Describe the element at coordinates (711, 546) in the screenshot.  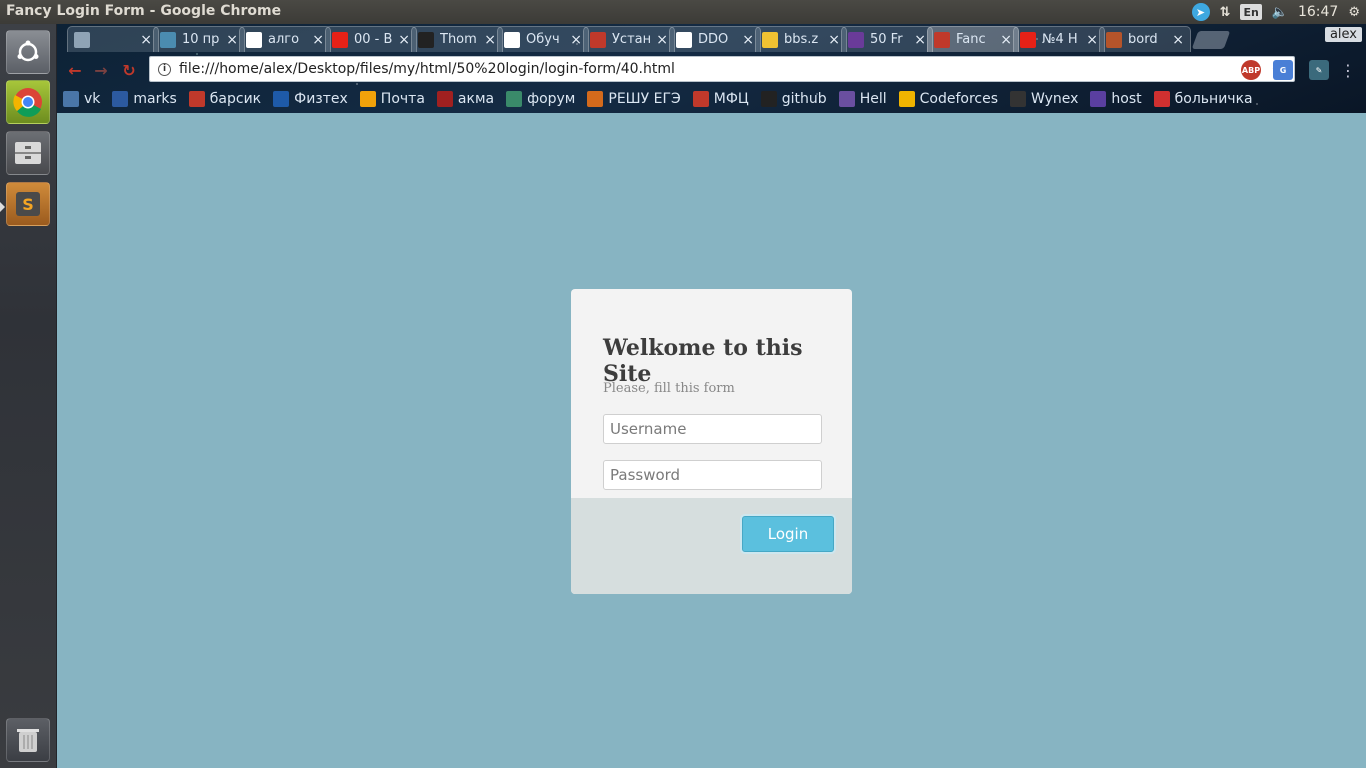
I see `login-card-footer: Login` at that location.